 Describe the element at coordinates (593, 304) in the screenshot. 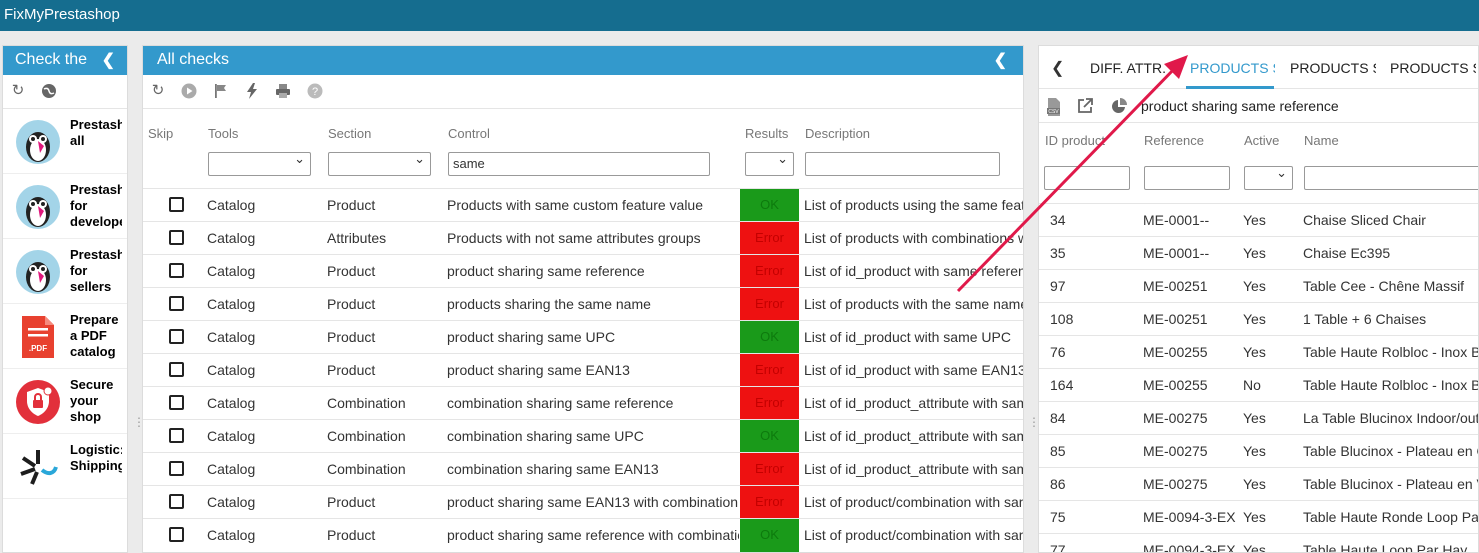

I see `control-cell: products sharing the same name` at that location.